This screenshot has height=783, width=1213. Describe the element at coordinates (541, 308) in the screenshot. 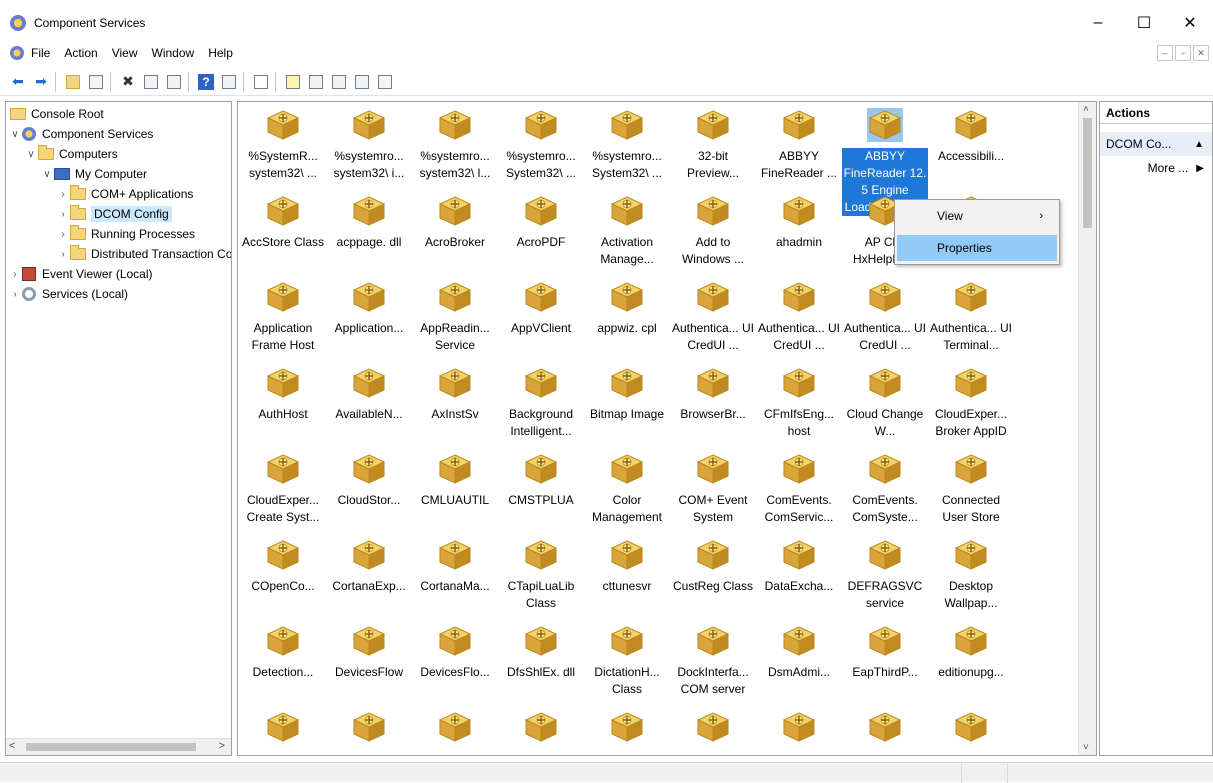

I see `component-item: AppVClient` at that location.